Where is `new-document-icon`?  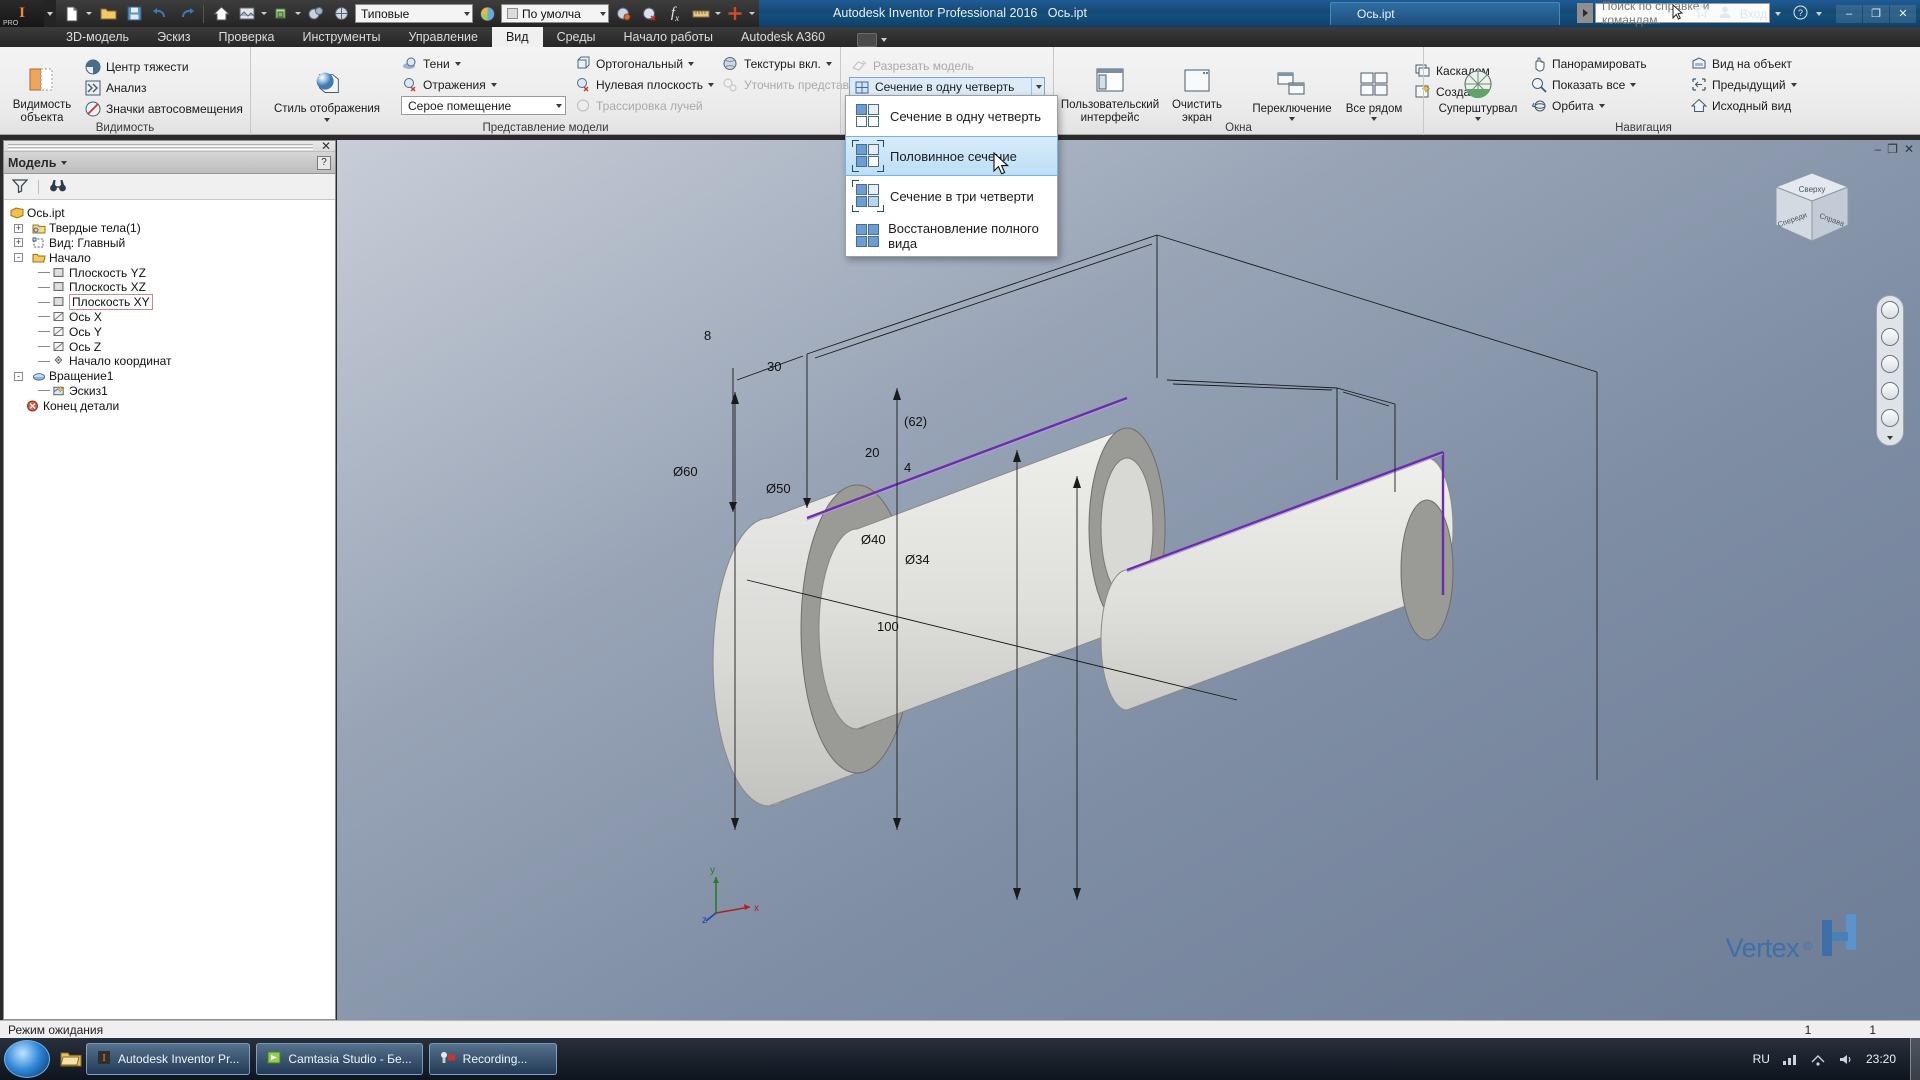
new-document-icon is located at coordinates (72, 14).